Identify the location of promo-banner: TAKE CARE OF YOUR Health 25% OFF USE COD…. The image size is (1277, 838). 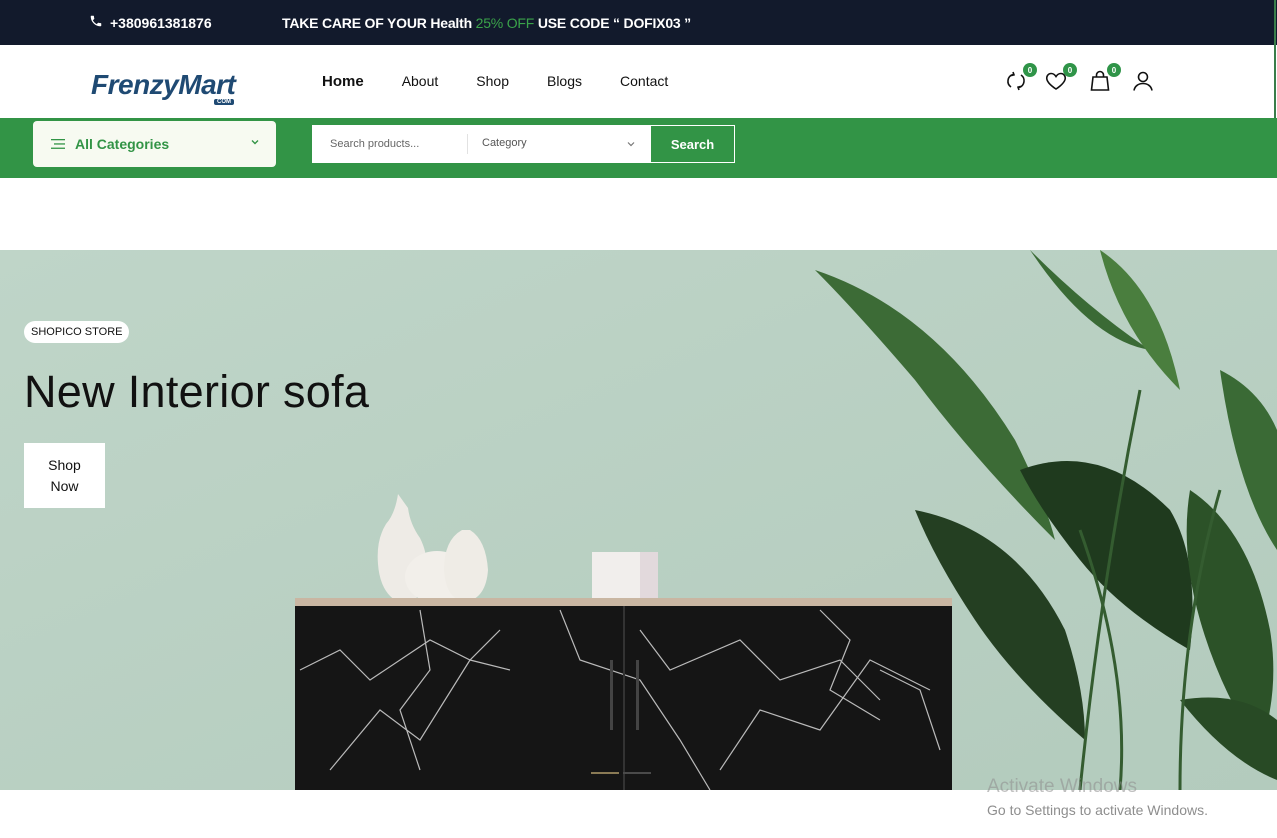
(486, 23).